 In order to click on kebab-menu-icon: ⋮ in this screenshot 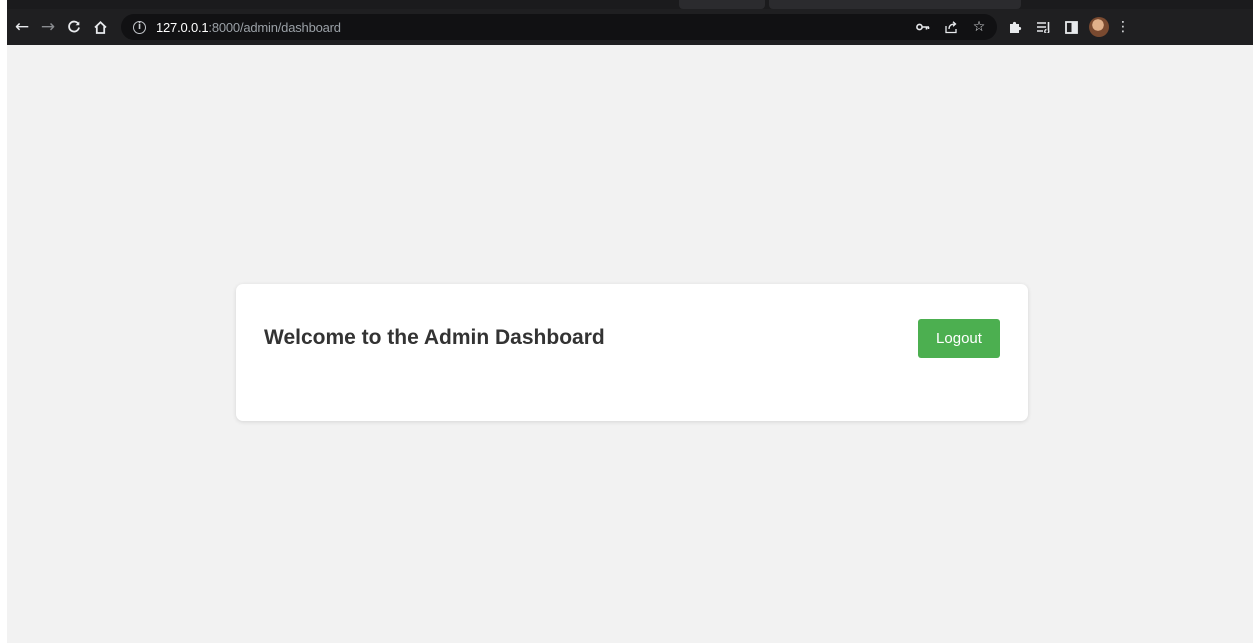, I will do `click(1123, 27)`.